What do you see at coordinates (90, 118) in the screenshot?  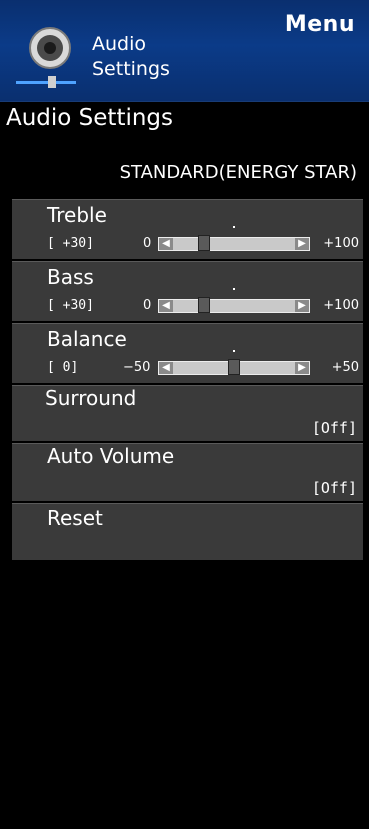 I see `section-title: Audio Settings` at bounding box center [90, 118].